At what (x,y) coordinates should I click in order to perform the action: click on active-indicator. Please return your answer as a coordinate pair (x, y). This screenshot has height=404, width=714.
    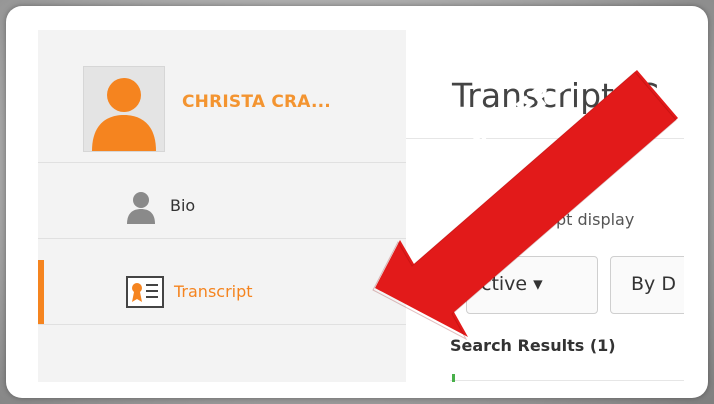
    Looking at the image, I should click on (41, 292).